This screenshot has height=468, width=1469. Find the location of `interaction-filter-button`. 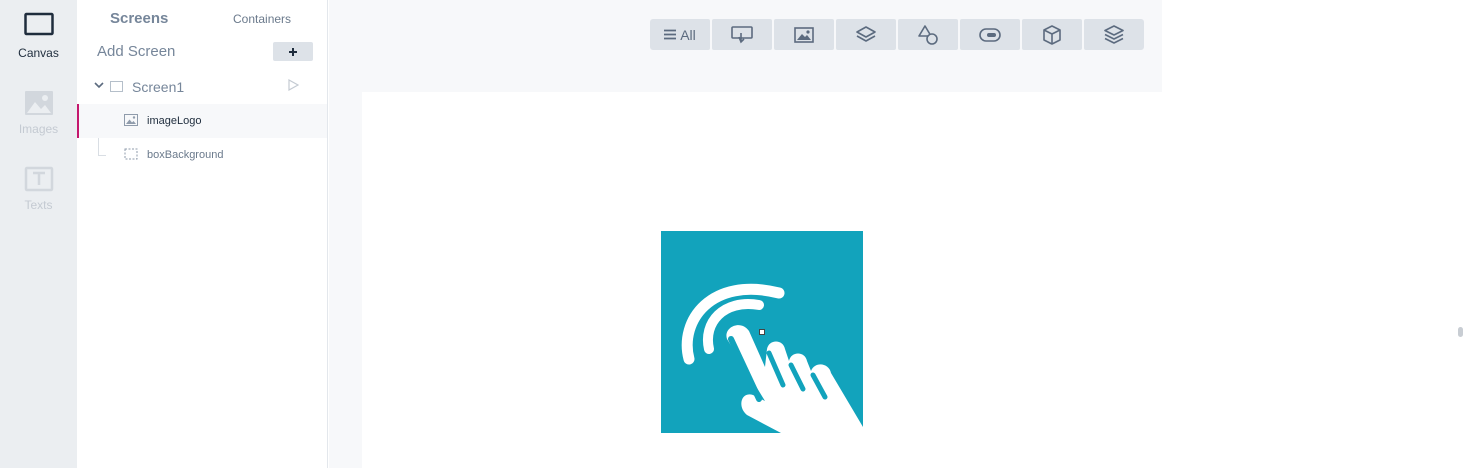

interaction-filter-button is located at coordinates (742, 34).